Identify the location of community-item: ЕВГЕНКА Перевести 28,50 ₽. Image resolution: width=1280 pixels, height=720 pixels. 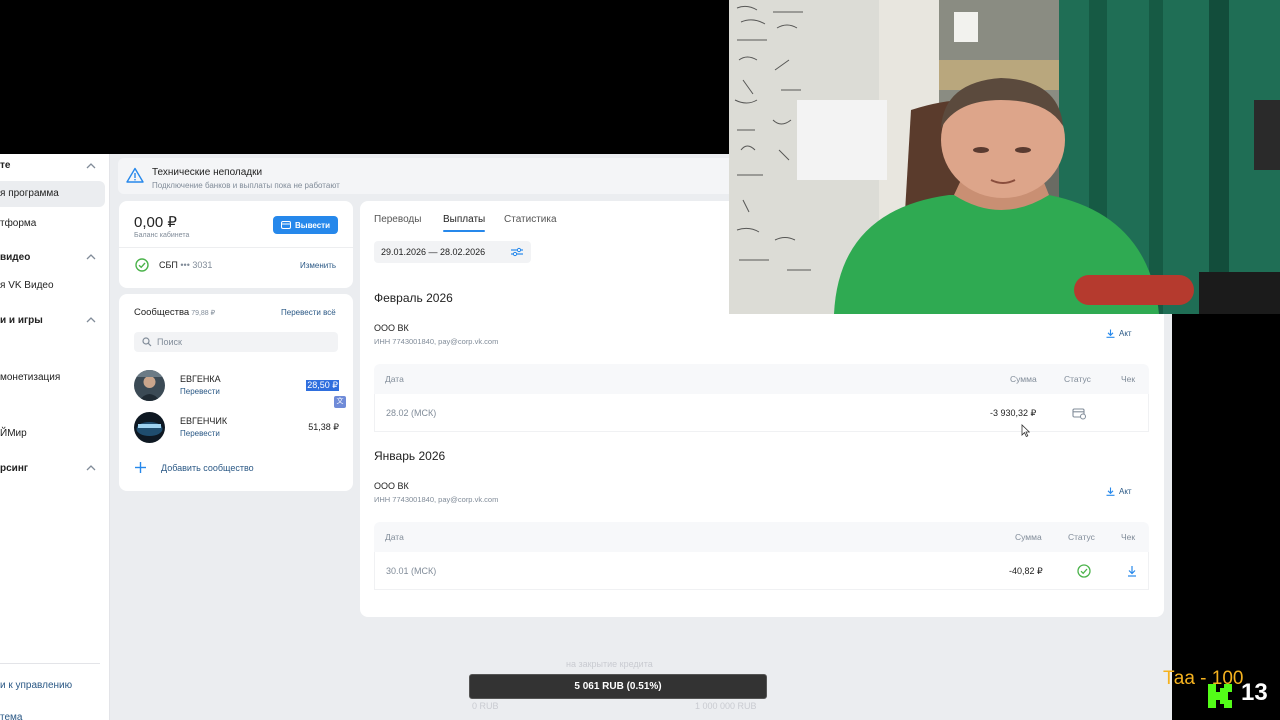
(236, 386).